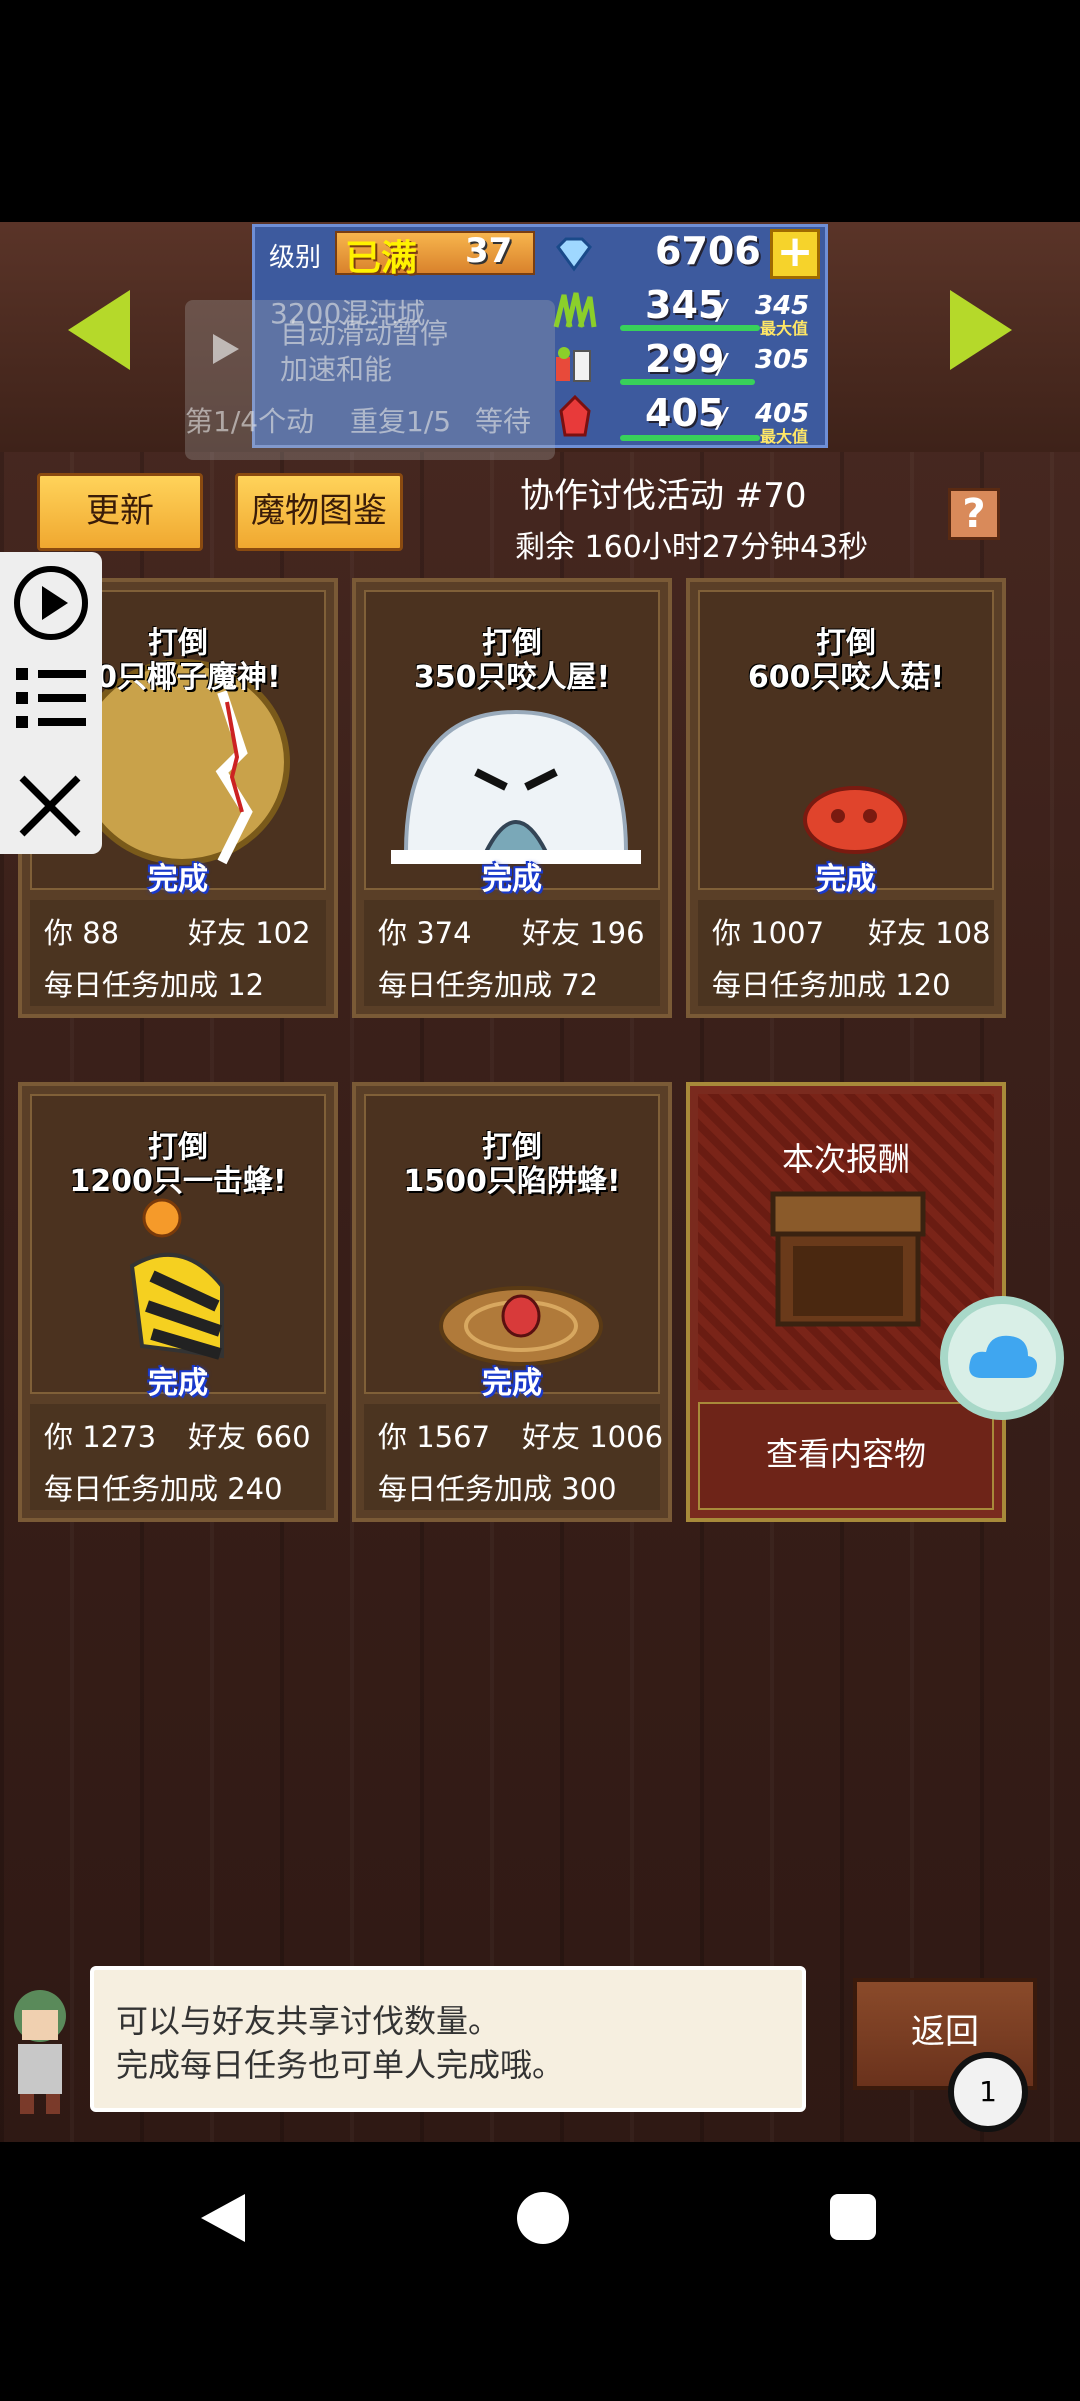  What do you see at coordinates (82, 933) in the screenshot?
I see `you-count: 你 88` at bounding box center [82, 933].